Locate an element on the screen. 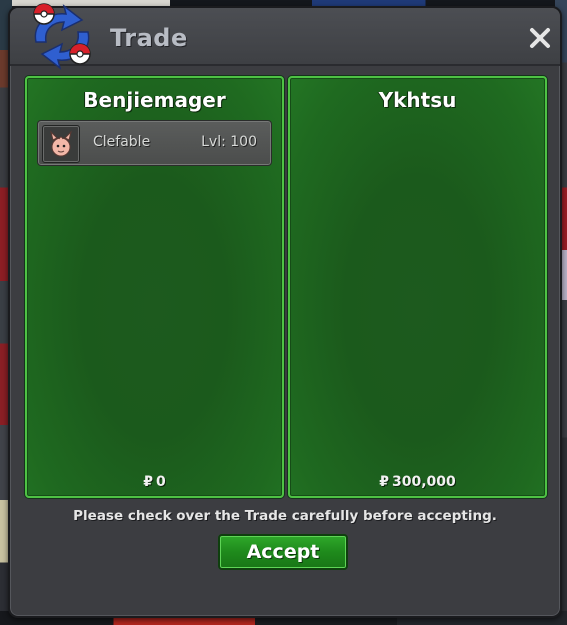 Image resolution: width=567 pixels, height=625 pixels. pokemon-name: Clefable is located at coordinates (122, 142).